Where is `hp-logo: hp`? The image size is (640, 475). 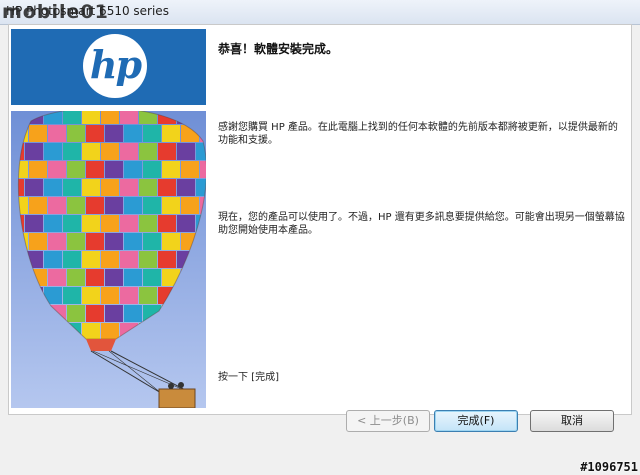
hp-logo: hp is located at coordinates (115, 66).